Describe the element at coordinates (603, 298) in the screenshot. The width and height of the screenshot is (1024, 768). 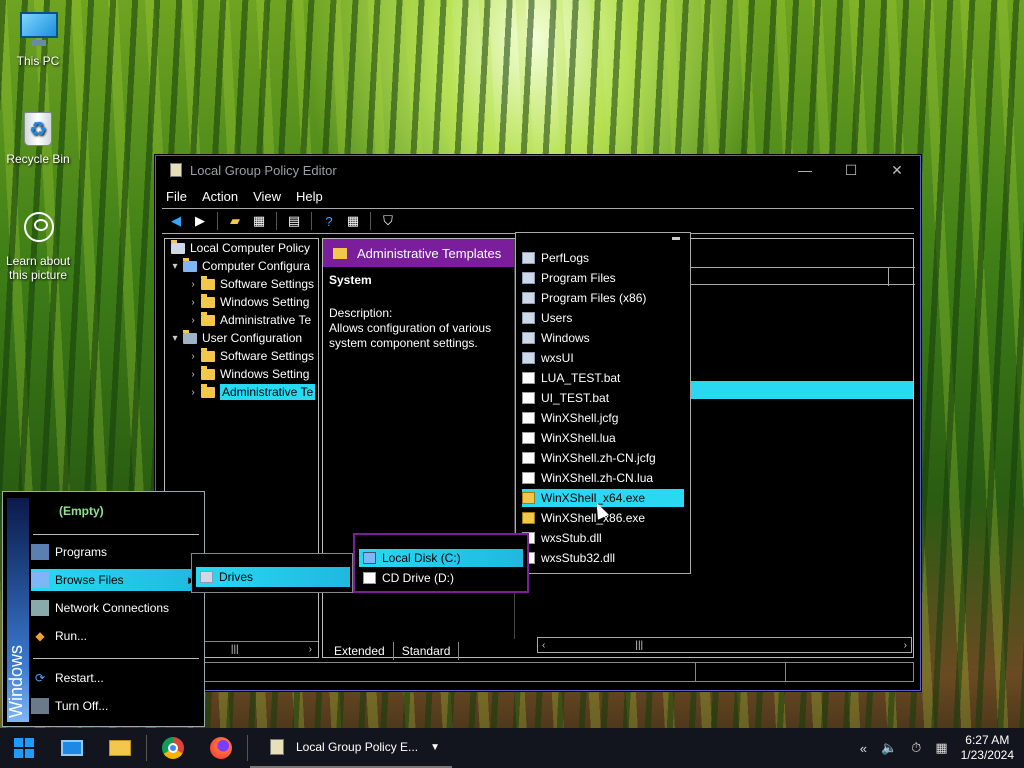
I see `file-menu-item: Program Files (x86)` at that location.